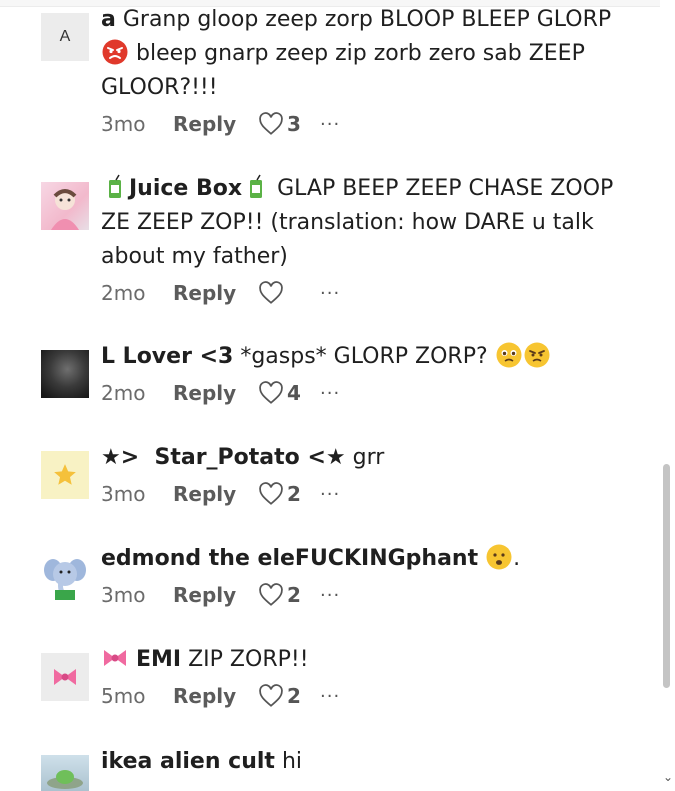 This screenshot has height=791, width=675. Describe the element at coordinates (368, 457) in the screenshot. I see `comment-body: grr` at that location.